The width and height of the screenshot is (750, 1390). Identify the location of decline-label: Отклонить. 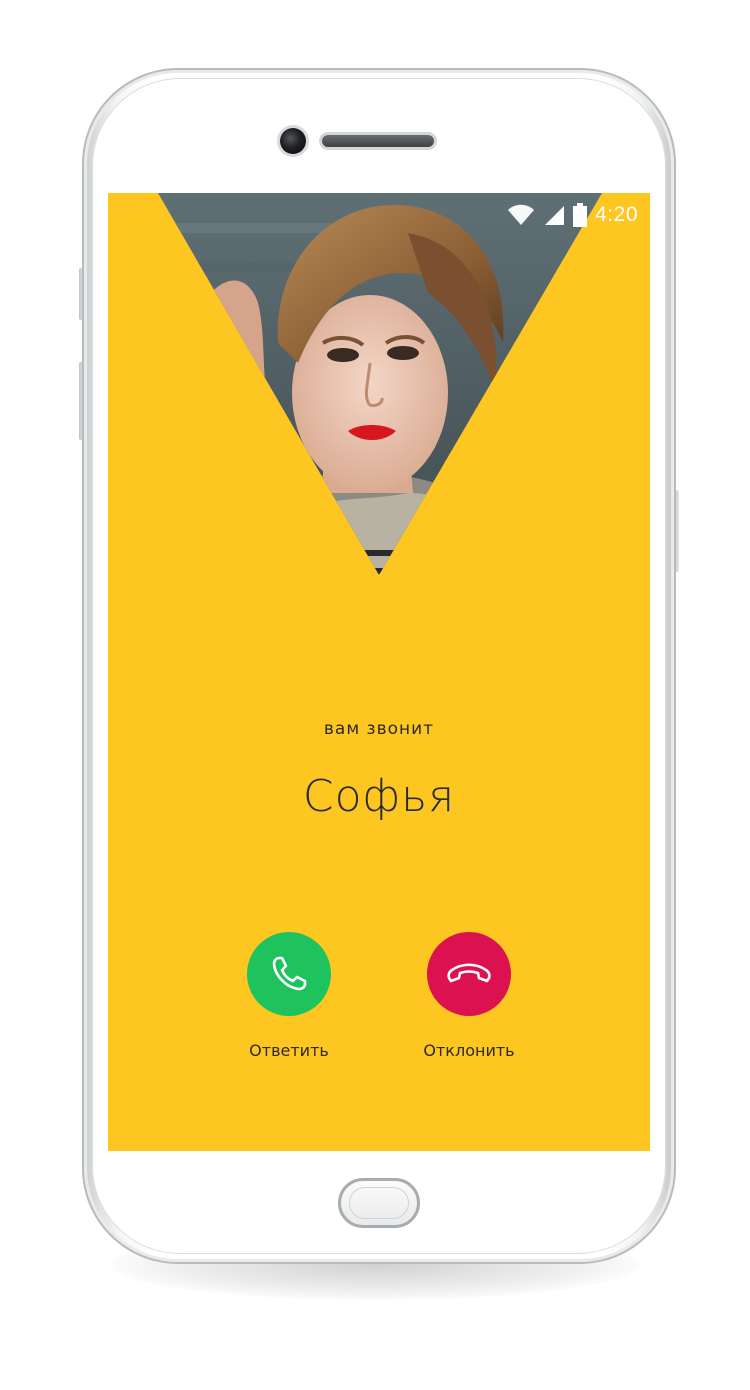
(469, 1050).